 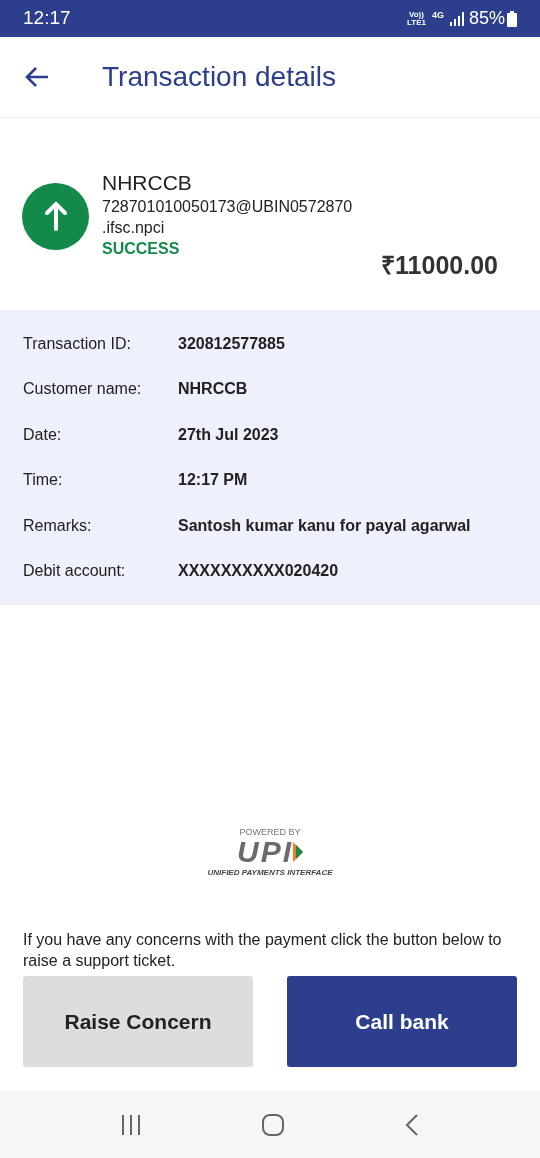 What do you see at coordinates (83, 389) in the screenshot?
I see `detail-label: Customer name:` at bounding box center [83, 389].